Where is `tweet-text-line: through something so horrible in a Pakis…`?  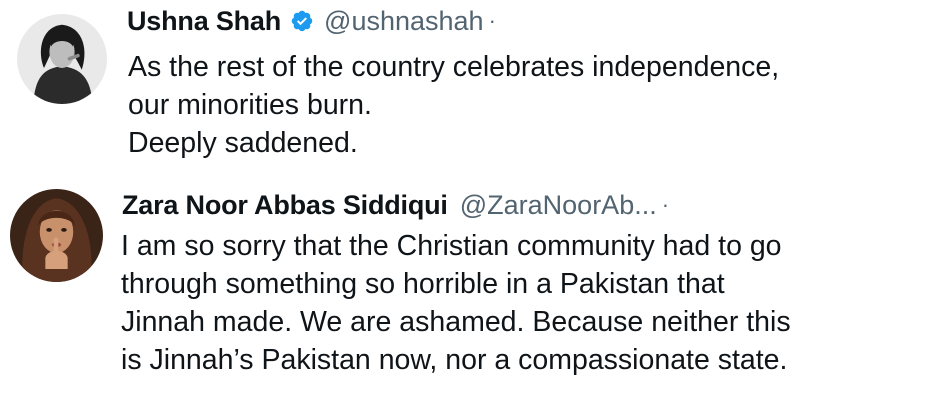 tweet-text-line: through something so horrible in a Pakis… is located at coordinates (423, 284).